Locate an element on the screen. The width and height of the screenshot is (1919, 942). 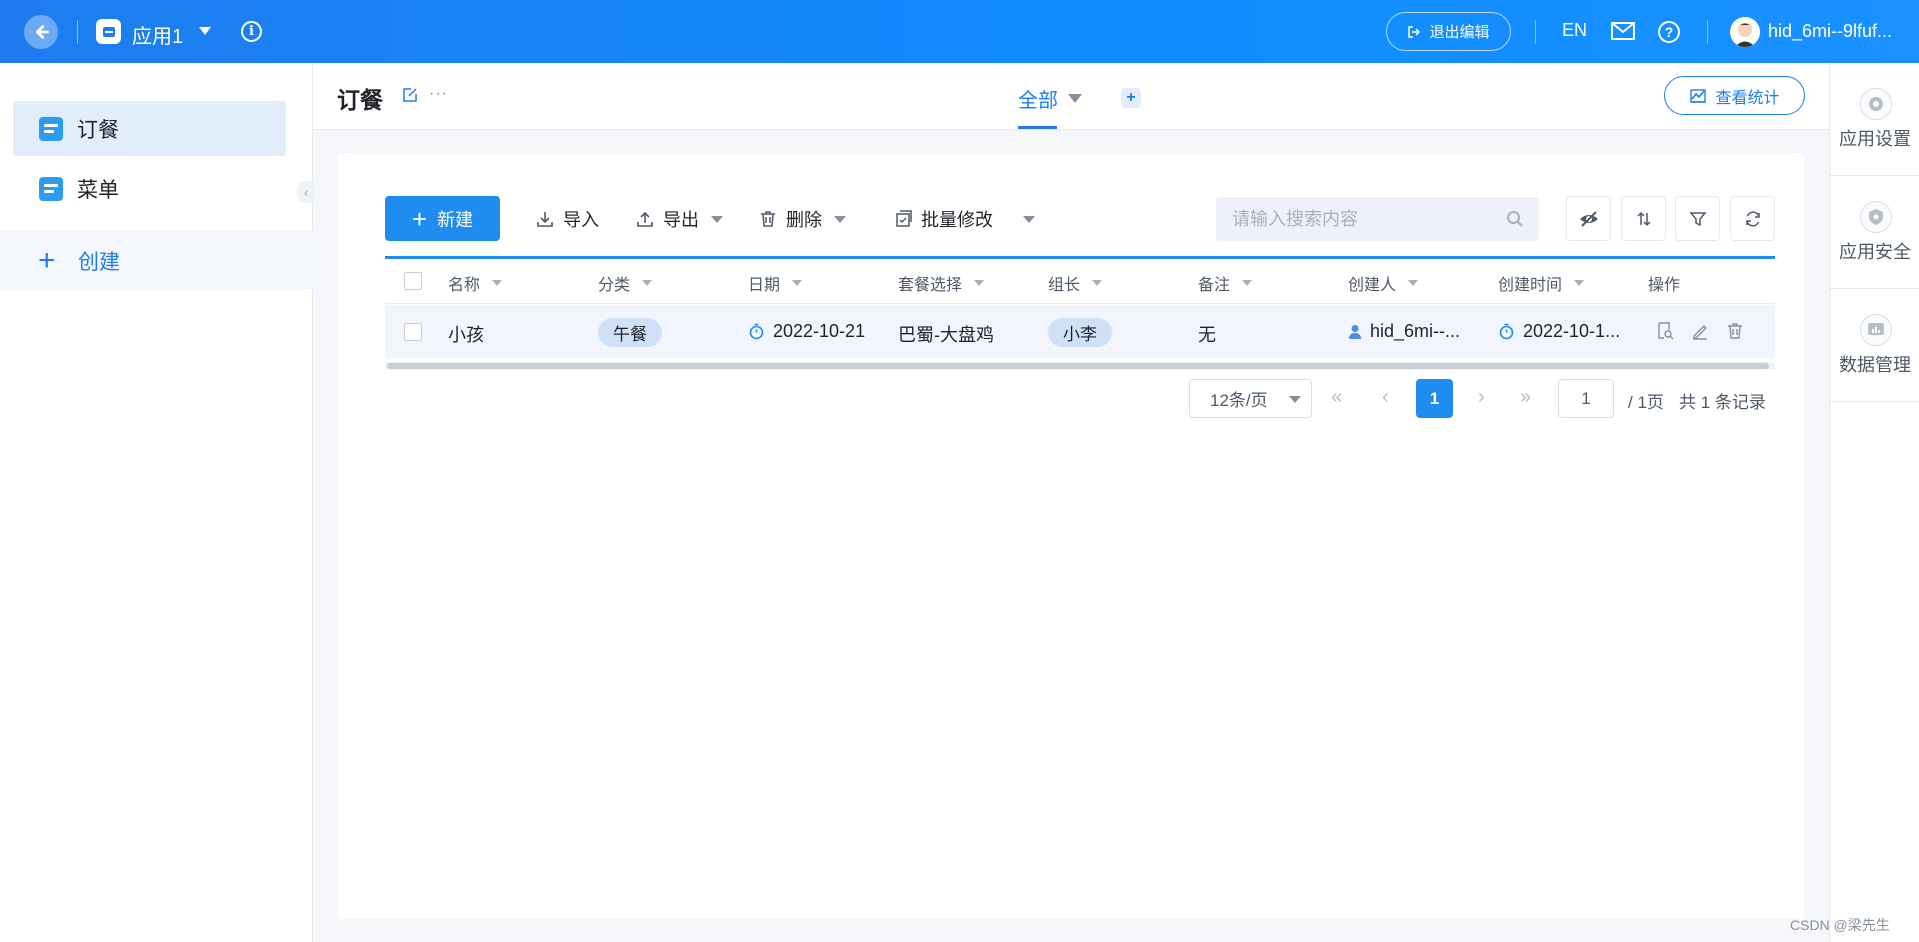
page-jump-input: 1 is located at coordinates (1586, 398).